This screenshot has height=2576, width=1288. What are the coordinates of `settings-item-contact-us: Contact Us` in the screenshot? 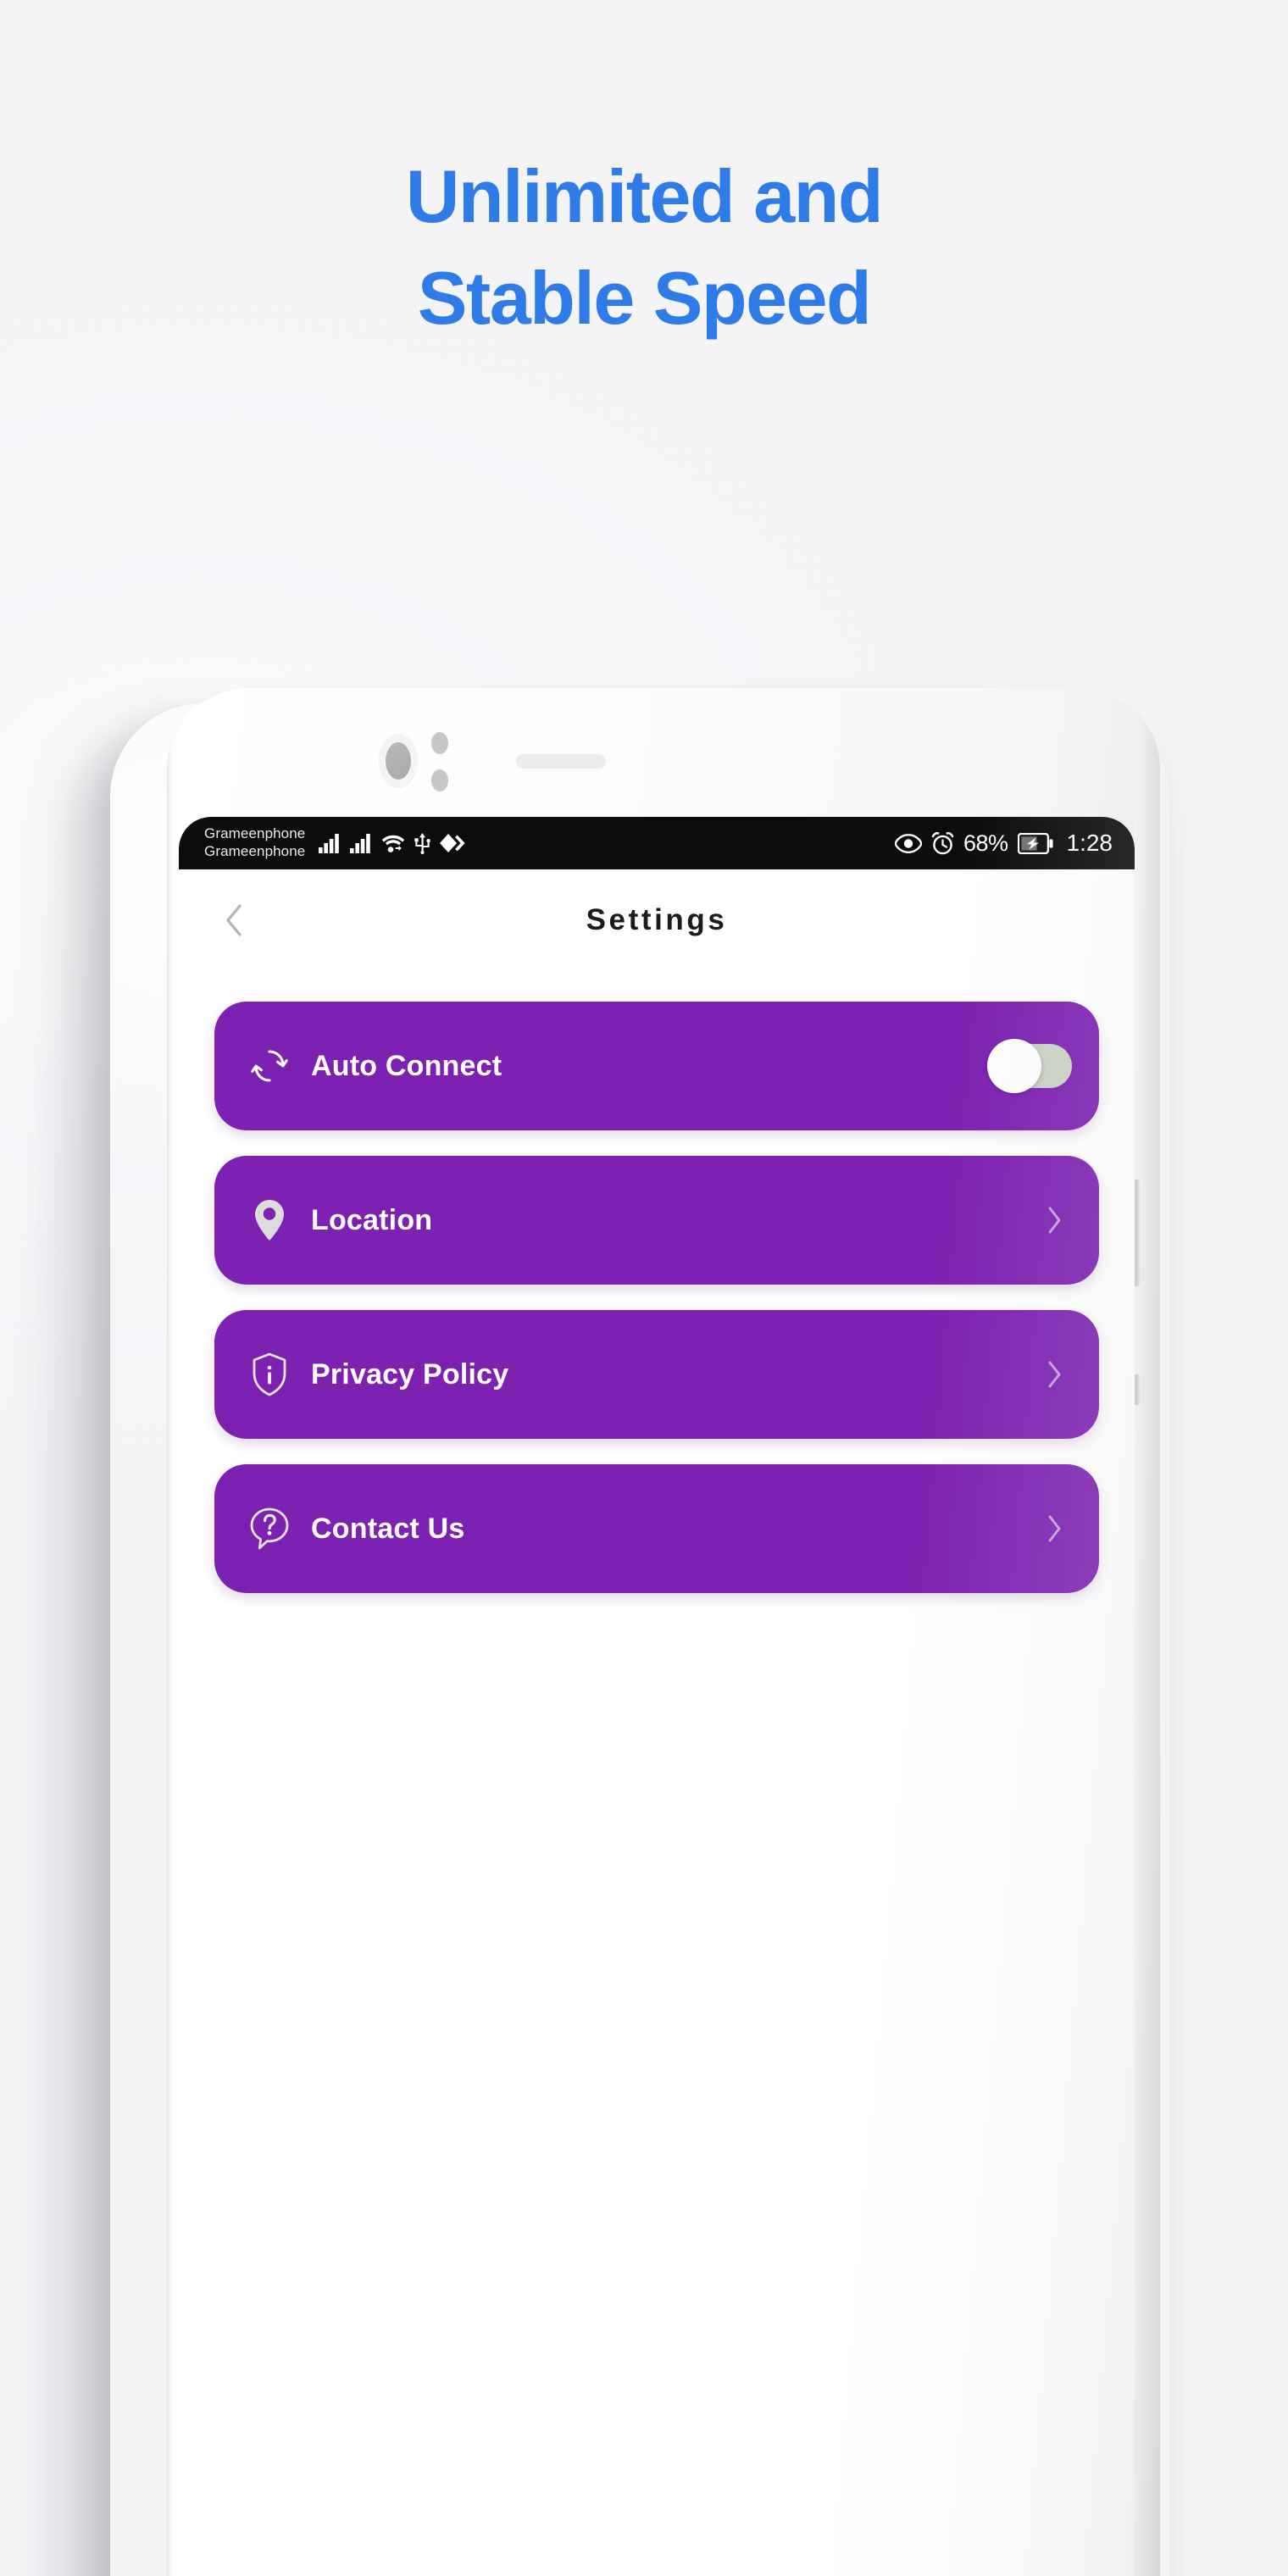 It's located at (656, 1528).